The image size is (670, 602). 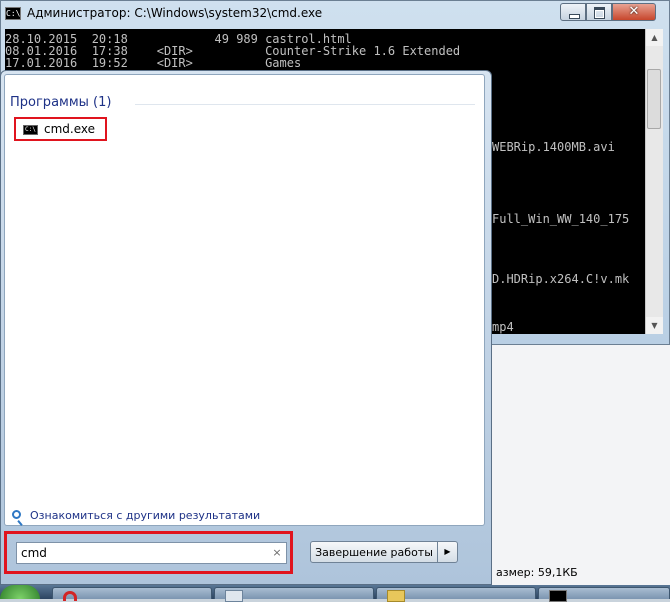 I want to click on console-line: 17.01.2016 19:52 <DIR> Games, so click(x=153, y=63).